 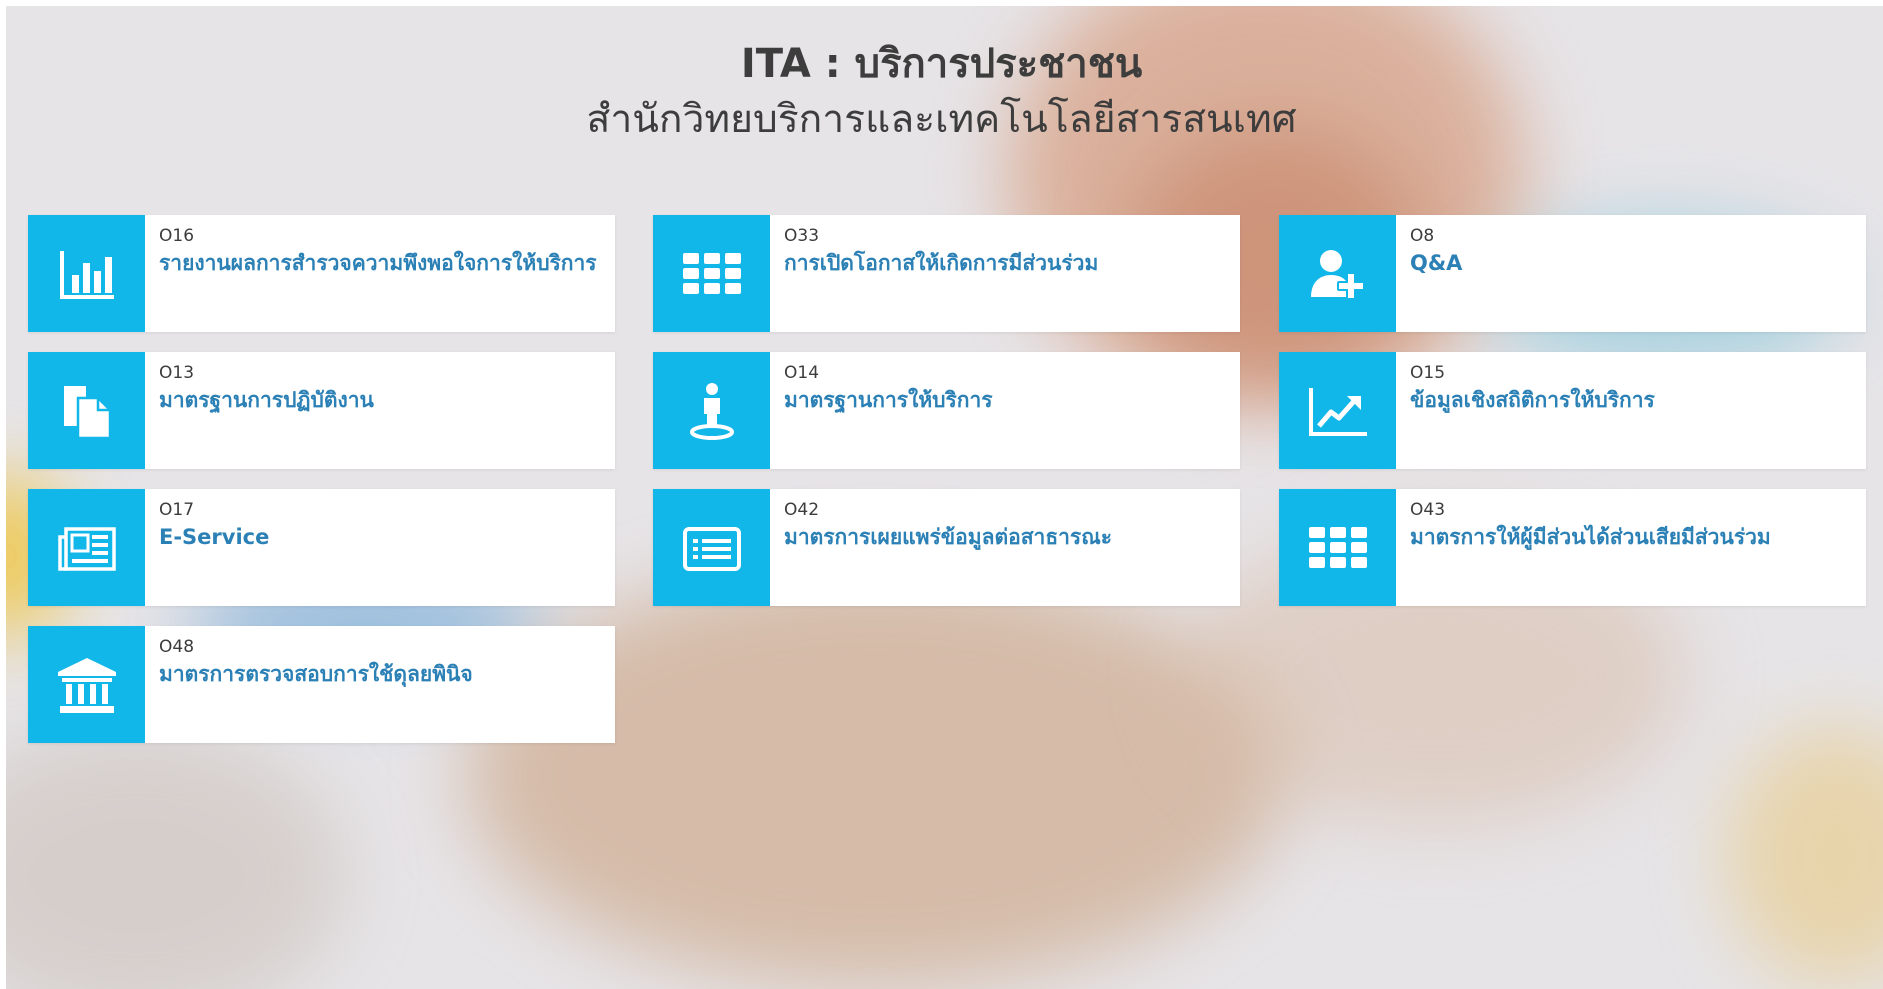 What do you see at coordinates (266, 400) in the screenshot?
I see `tile-label: มาตรฐานการปฏิบัติงาน` at bounding box center [266, 400].